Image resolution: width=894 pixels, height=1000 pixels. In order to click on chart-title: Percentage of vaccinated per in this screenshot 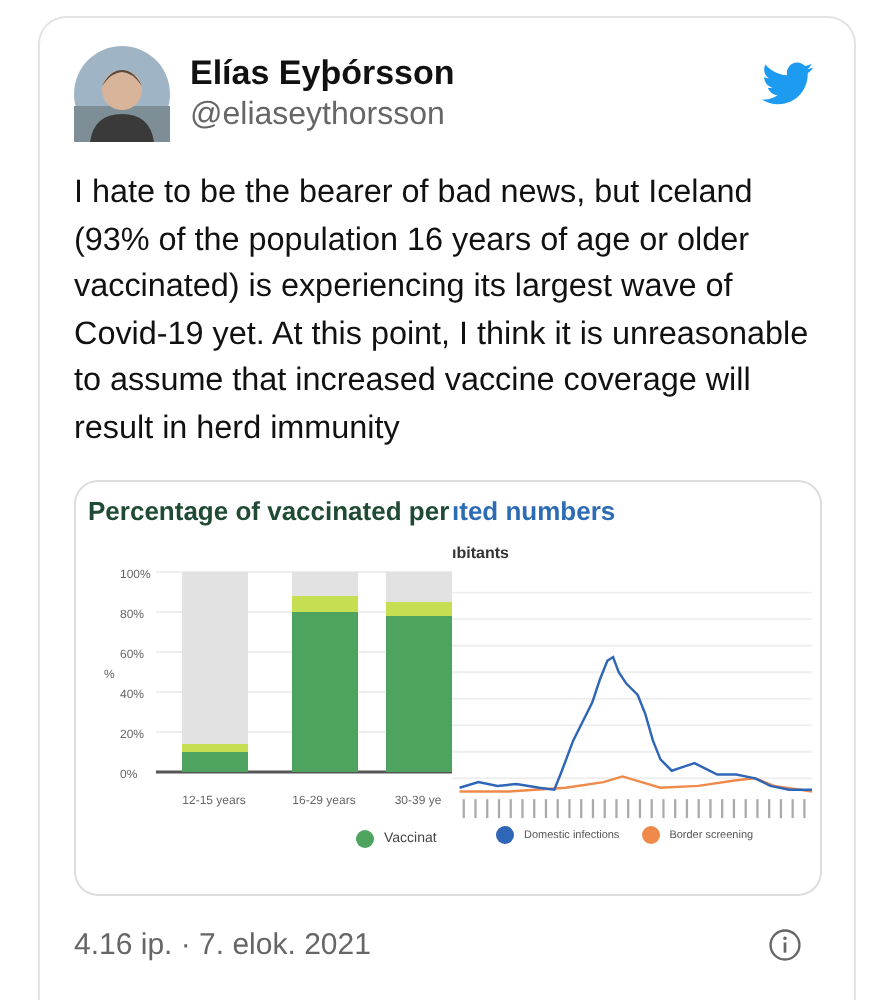, I will do `click(270, 511)`.